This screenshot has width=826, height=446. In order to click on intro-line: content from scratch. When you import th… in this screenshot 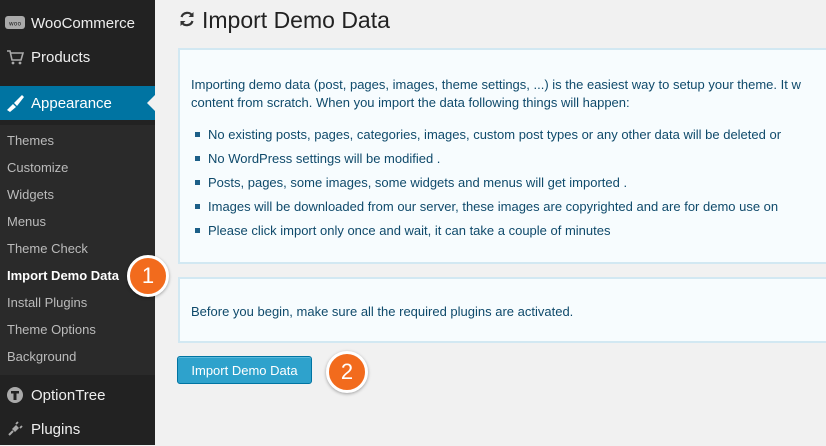, I will do `click(410, 102)`.